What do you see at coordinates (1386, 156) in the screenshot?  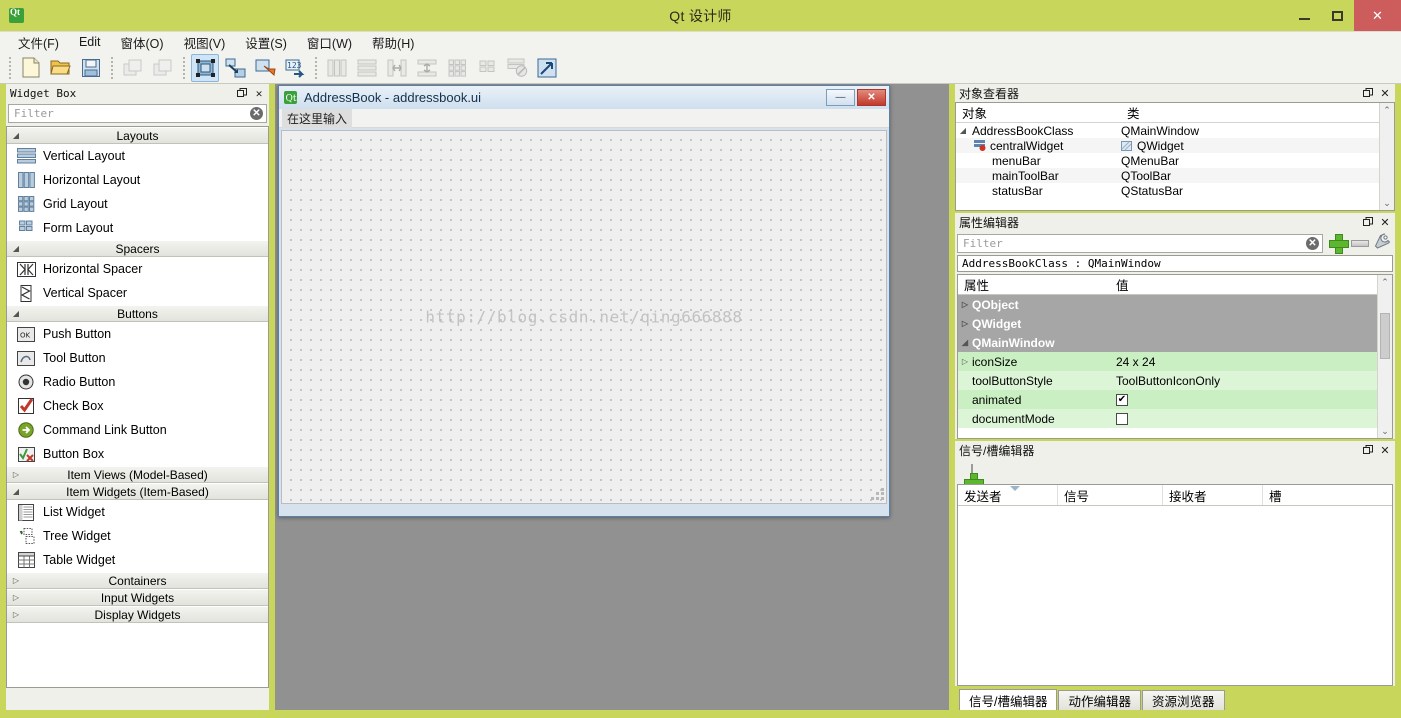 I see `object-inspector-scrollbar: ⌃ ⌄` at bounding box center [1386, 156].